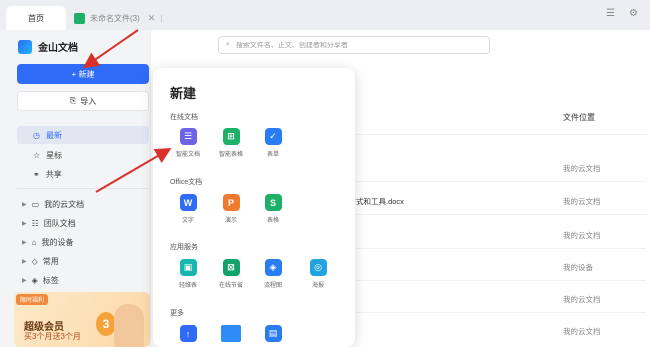 The image size is (650, 347). Describe the element at coordinates (79, 18) in the screenshot. I see `doc-file-icon` at that location.